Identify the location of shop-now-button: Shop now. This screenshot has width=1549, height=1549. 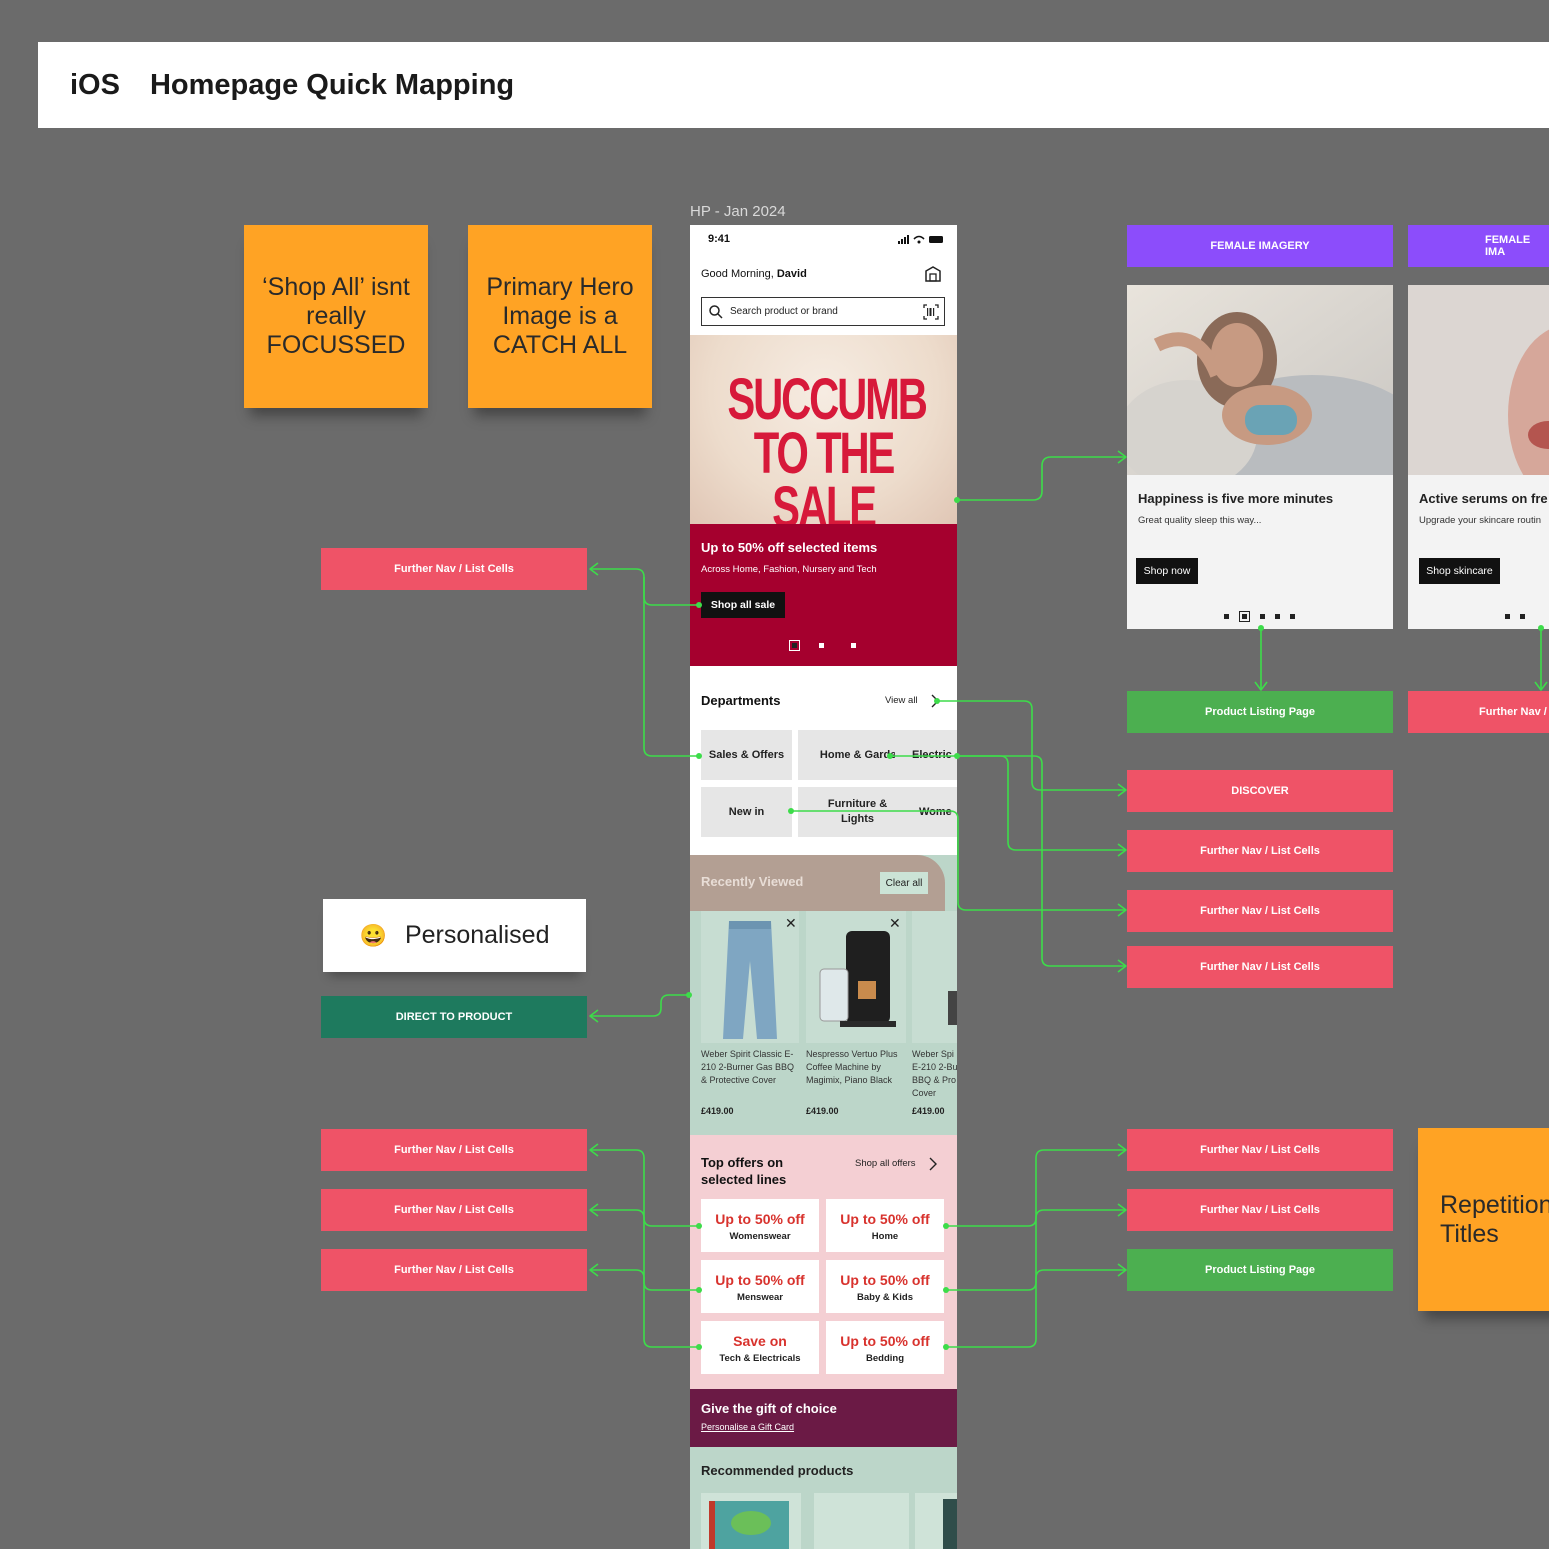
(1167, 571).